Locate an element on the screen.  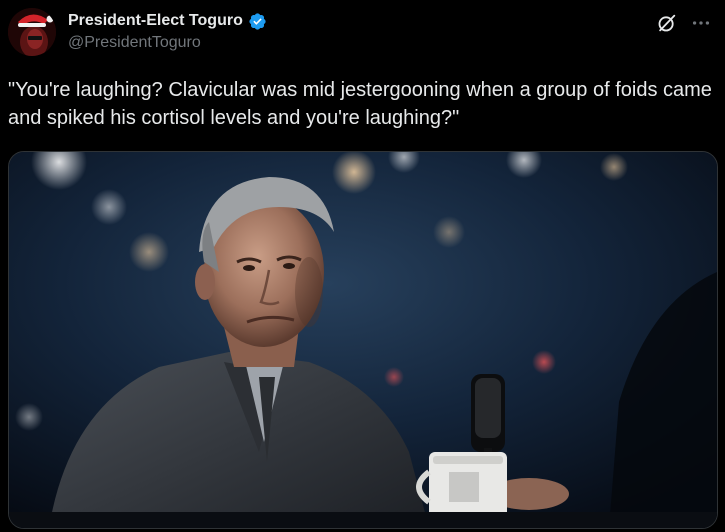
avatar is located at coordinates (32, 32).